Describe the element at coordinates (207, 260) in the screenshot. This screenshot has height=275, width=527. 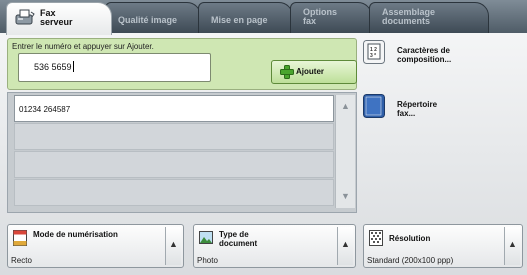
I see `document-type-value: Photo` at that location.